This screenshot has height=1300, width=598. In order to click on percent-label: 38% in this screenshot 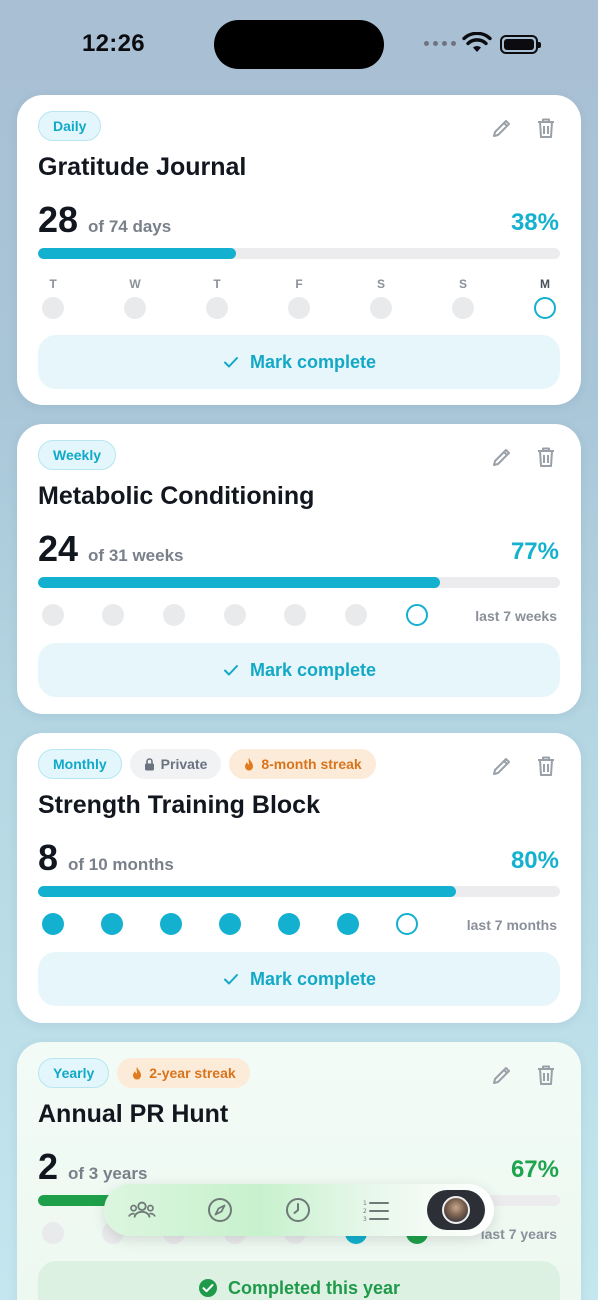, I will do `click(534, 222)`.